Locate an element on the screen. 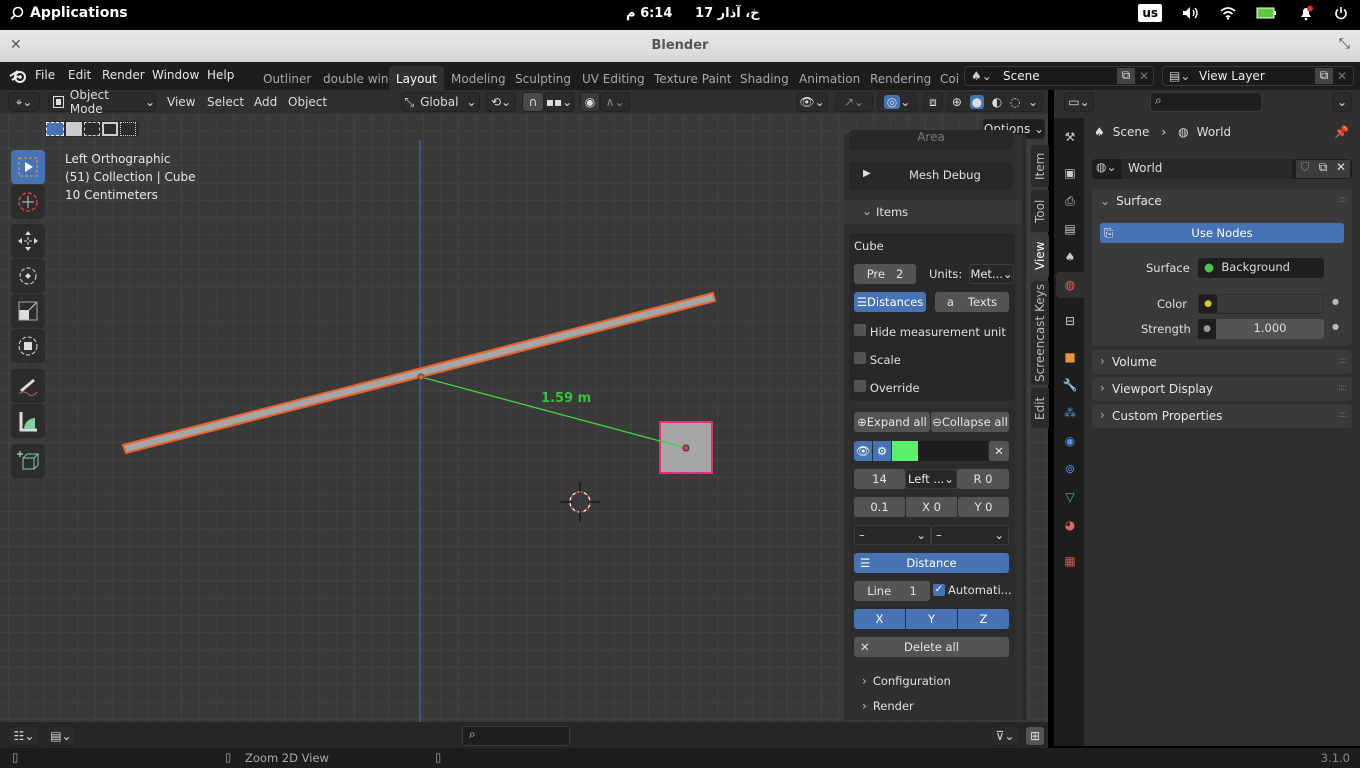  font-size-field: 14 is located at coordinates (879, 479).